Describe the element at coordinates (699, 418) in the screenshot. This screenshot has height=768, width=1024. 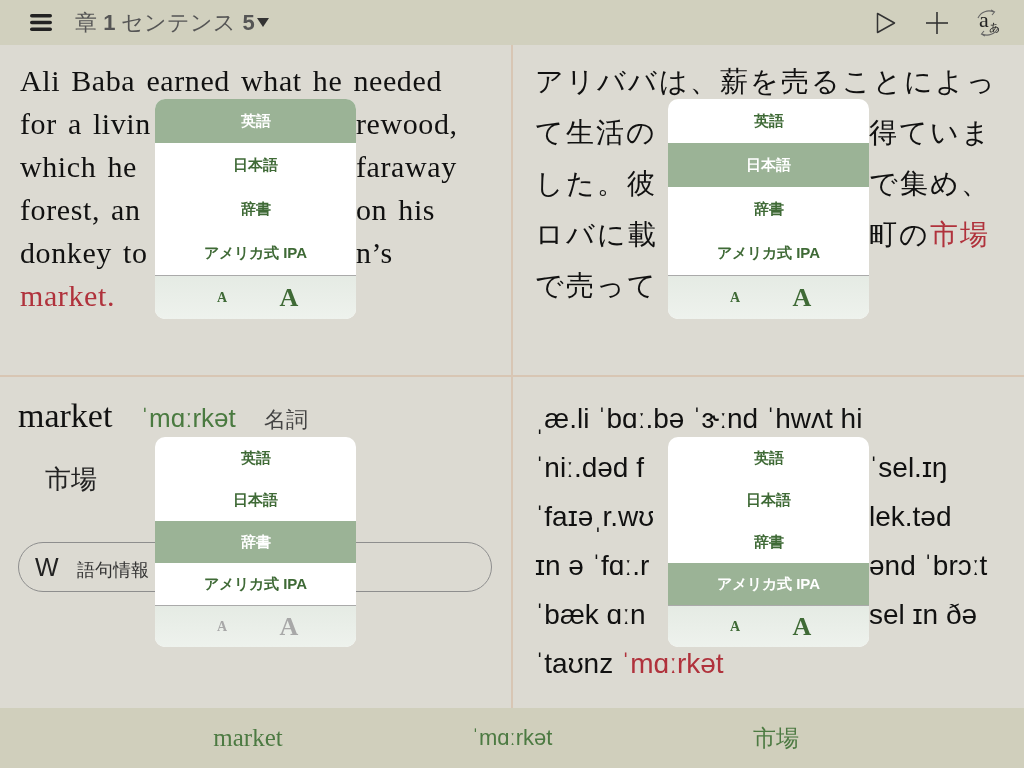
I see `phonetic-text: ˌæ.li ˈbɑː.bə ˈɝːnd ˈhwʌt hi` at that location.